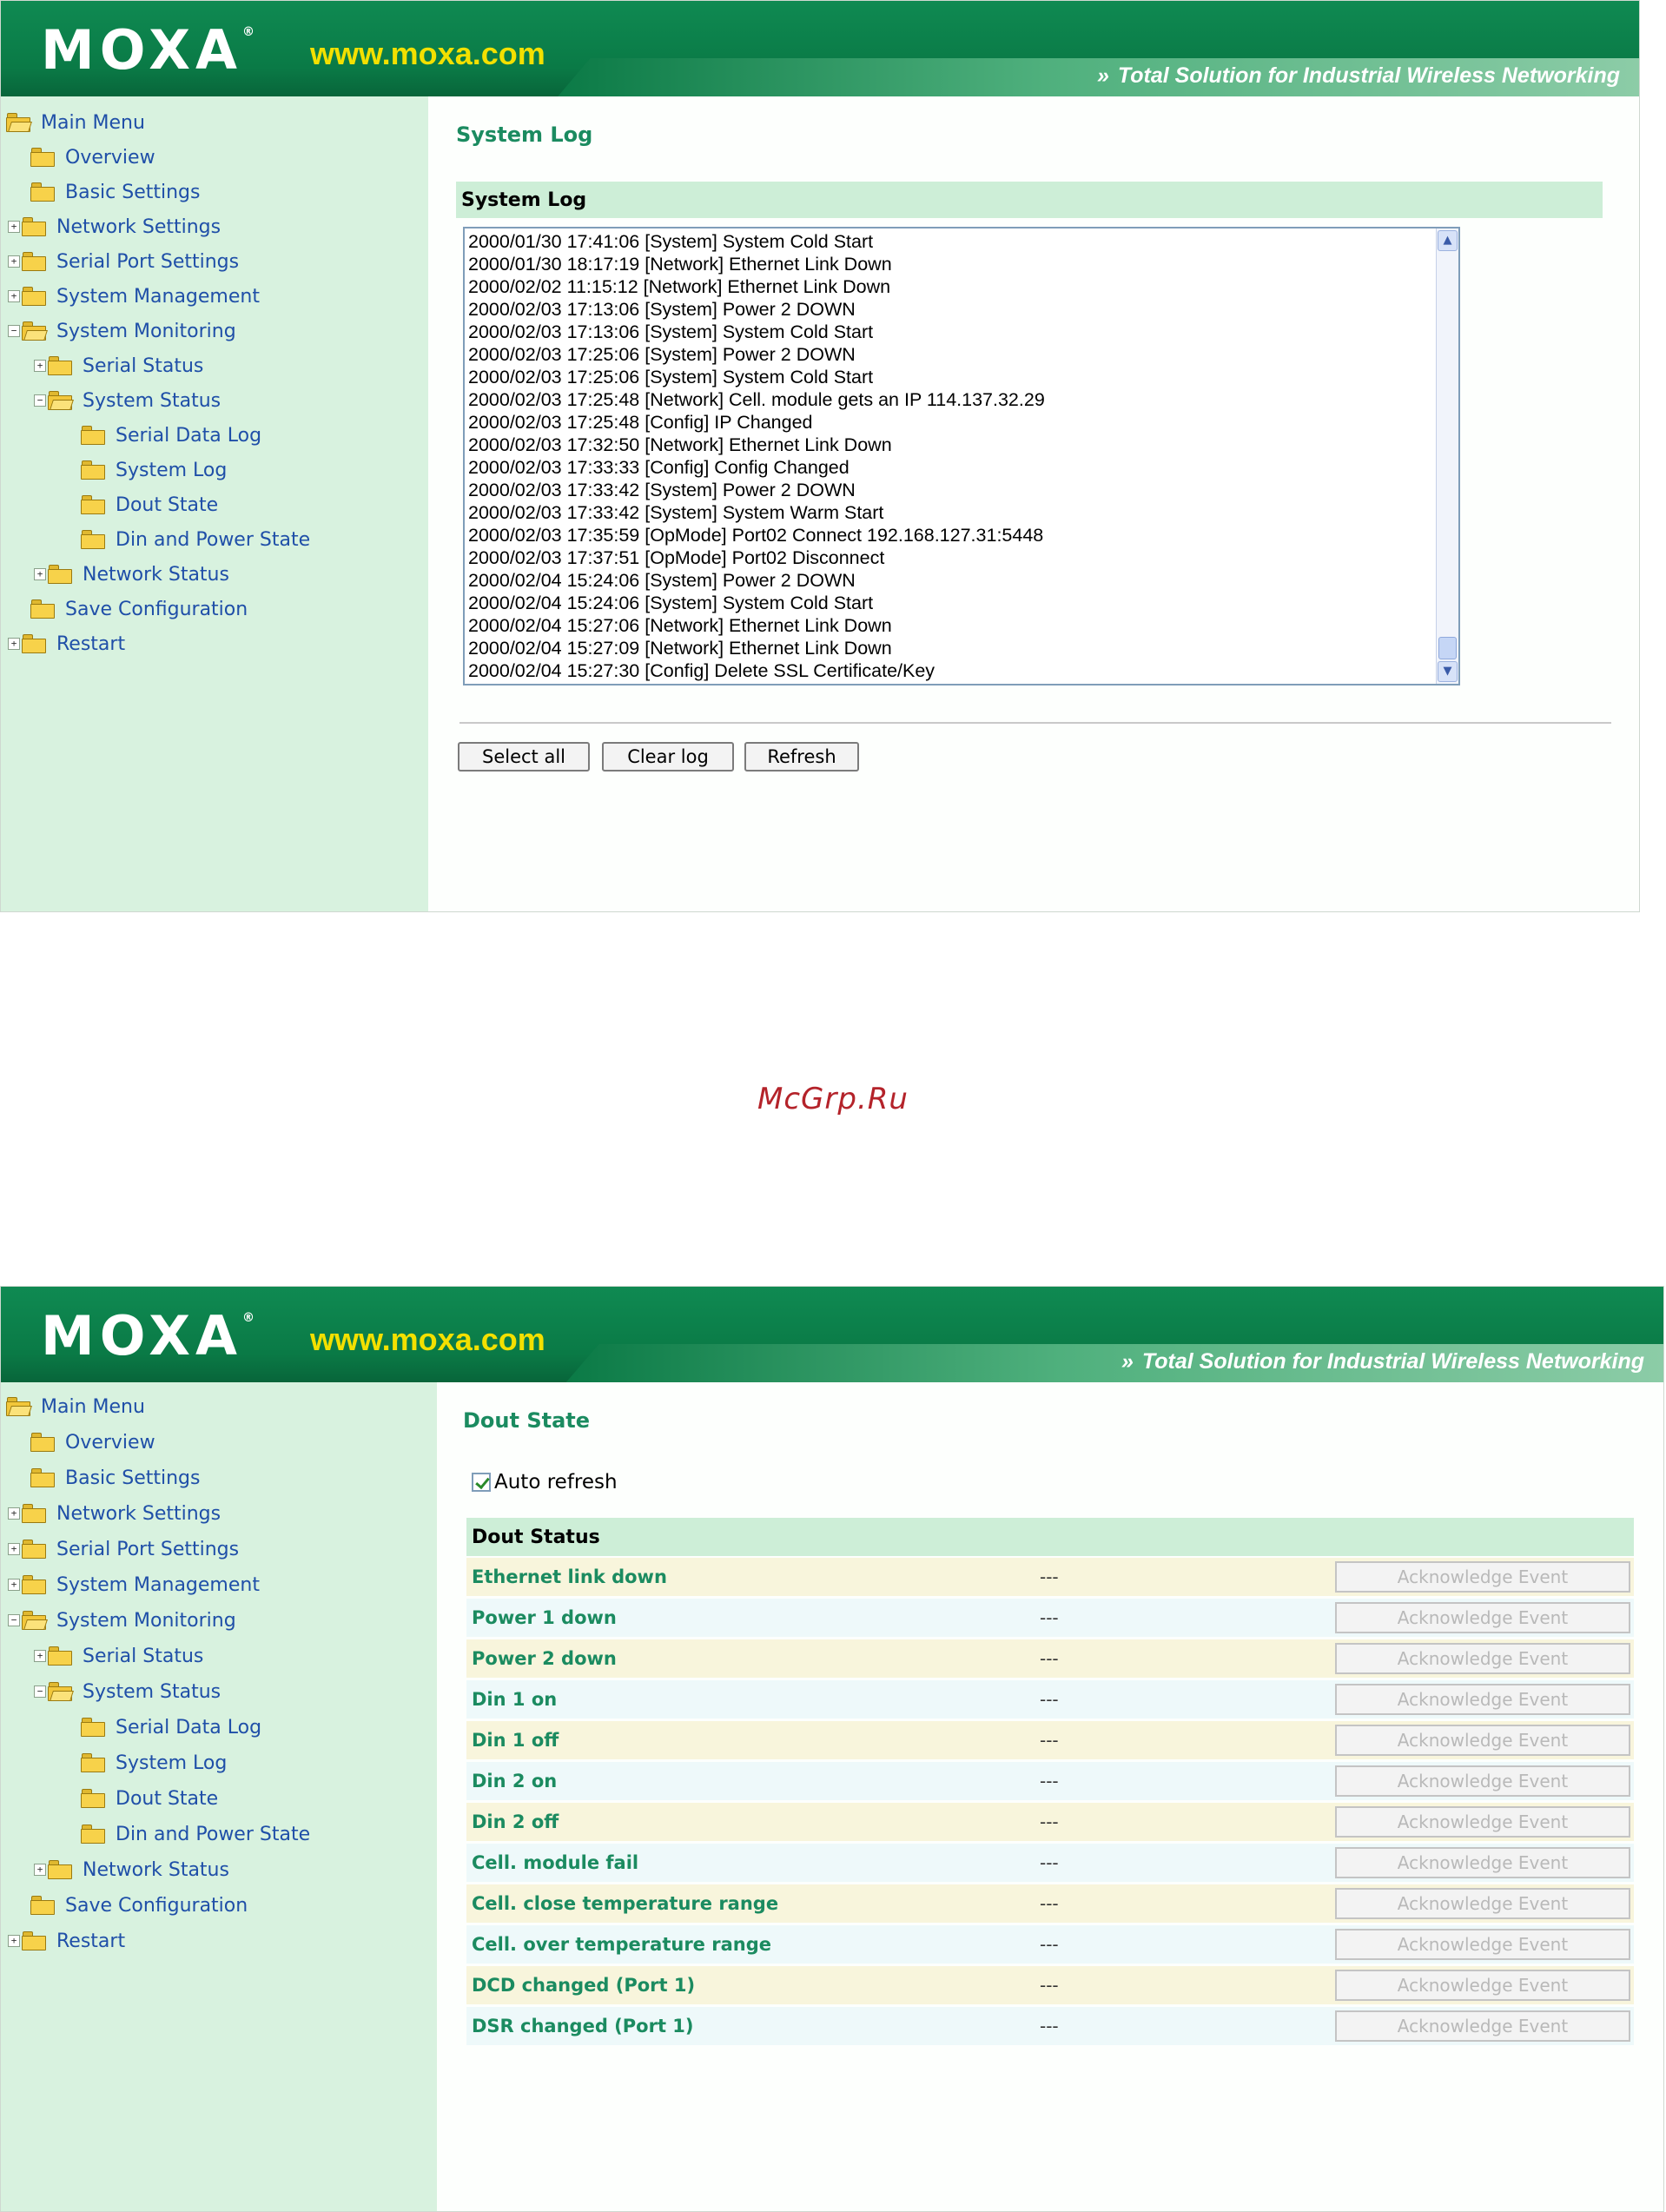 This screenshot has height=2212, width=1666. I want to click on watermark: McGrp.Ru, so click(833, 1099).